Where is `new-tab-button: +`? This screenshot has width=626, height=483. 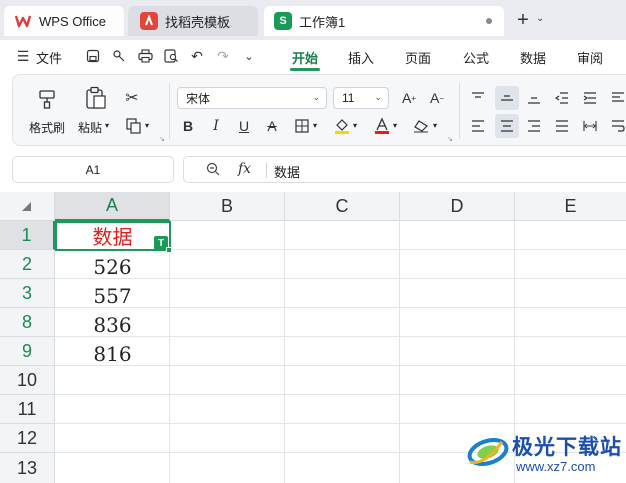 new-tab-button: + is located at coordinates (523, 20).